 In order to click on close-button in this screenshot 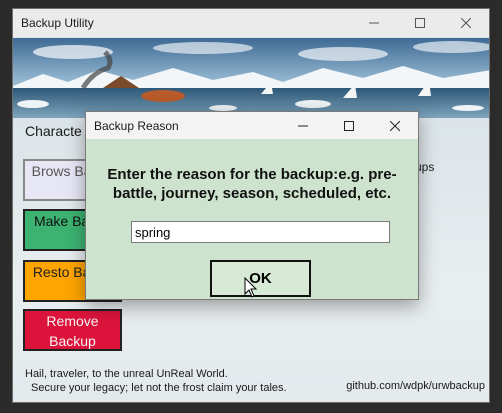, I will do `click(466, 23)`.